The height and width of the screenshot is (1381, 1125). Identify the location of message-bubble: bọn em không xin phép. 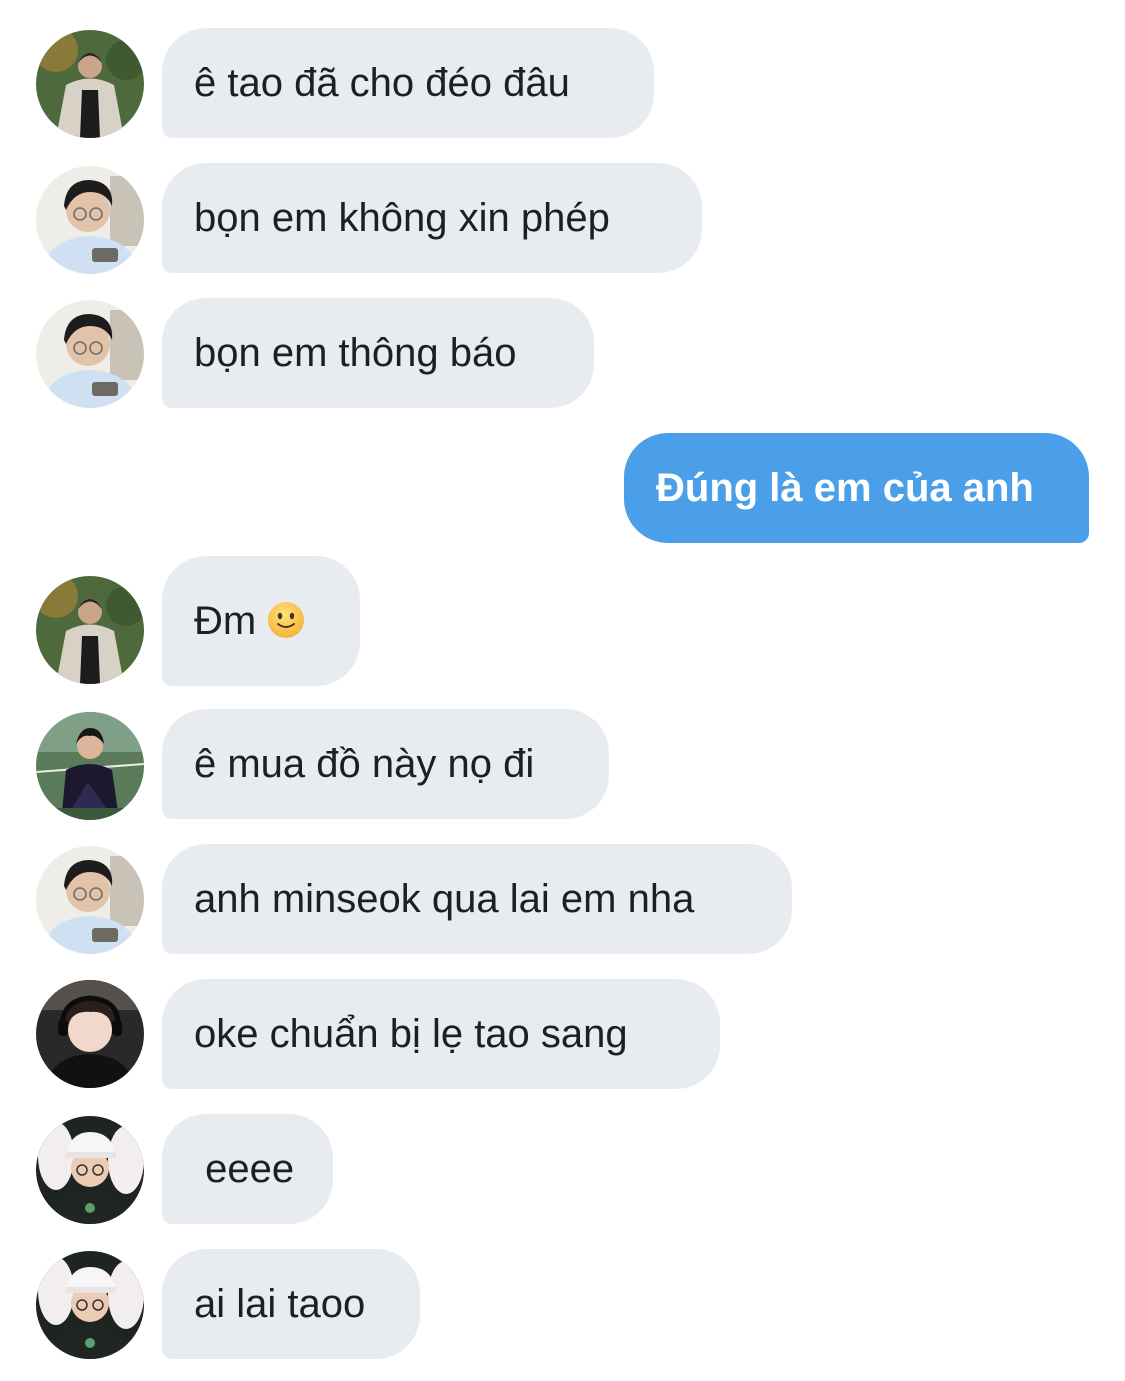
(432, 218).